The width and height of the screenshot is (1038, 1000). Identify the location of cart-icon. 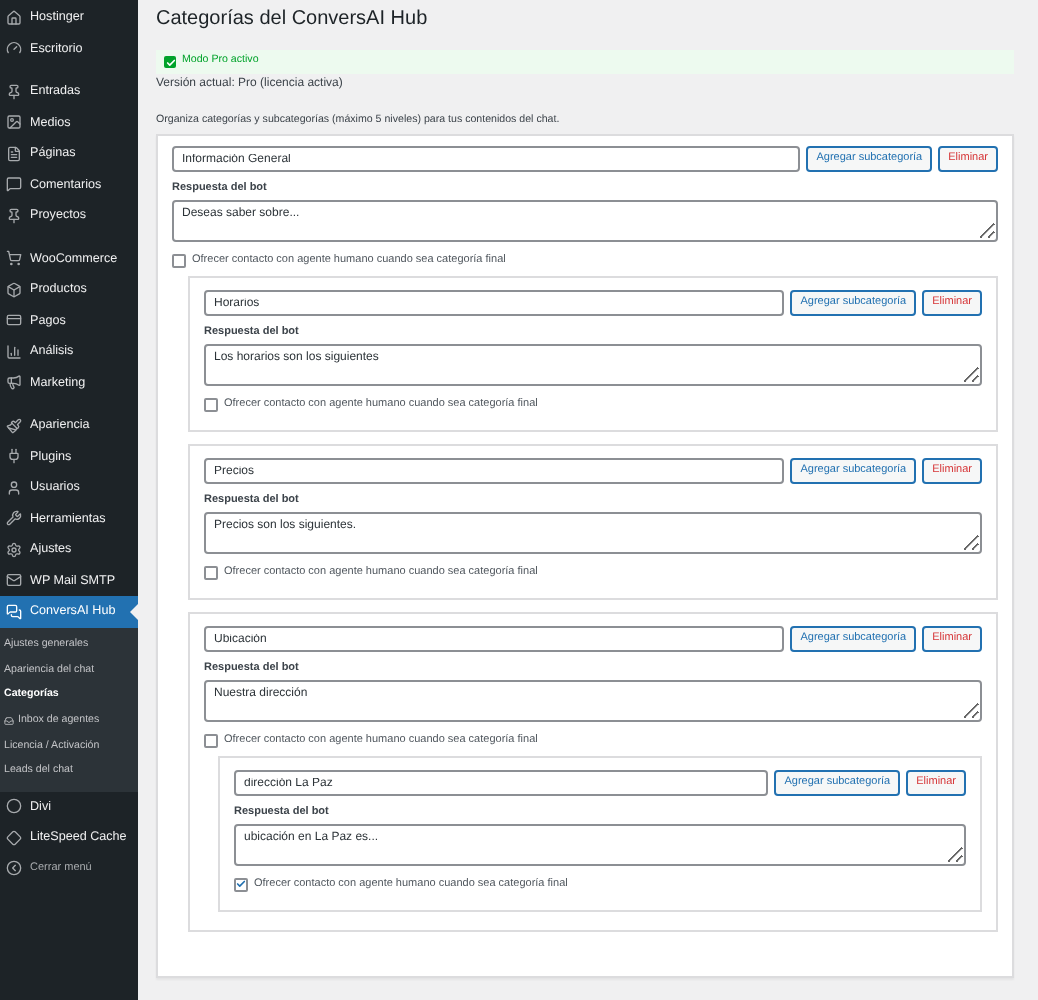
(14, 258).